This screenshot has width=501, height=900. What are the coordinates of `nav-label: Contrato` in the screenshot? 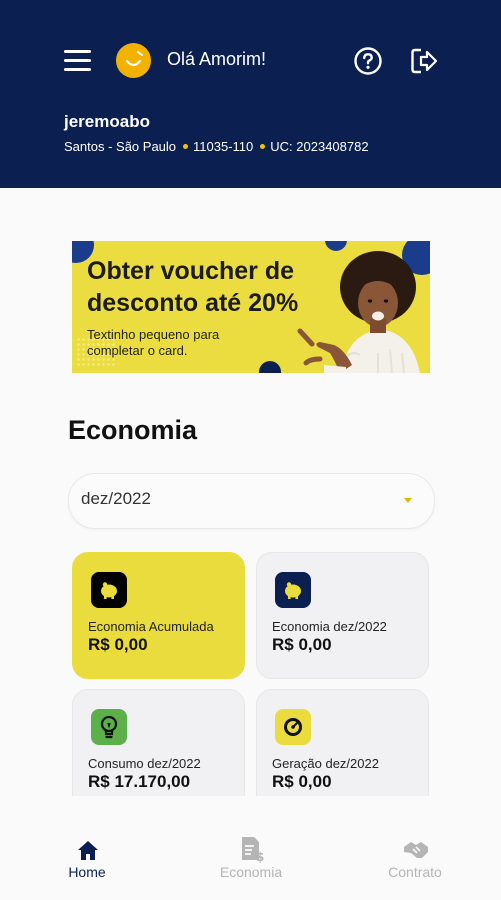 It's located at (415, 872).